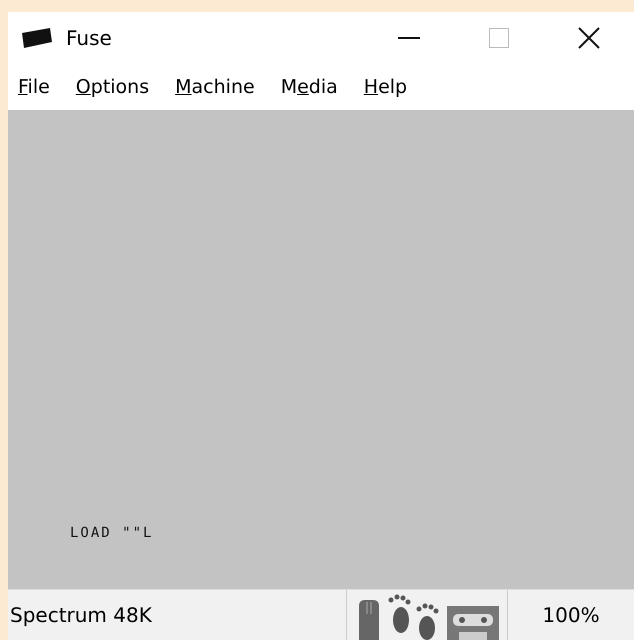 This screenshot has height=640, width=634. What do you see at coordinates (589, 38) in the screenshot?
I see `close-icon` at bounding box center [589, 38].